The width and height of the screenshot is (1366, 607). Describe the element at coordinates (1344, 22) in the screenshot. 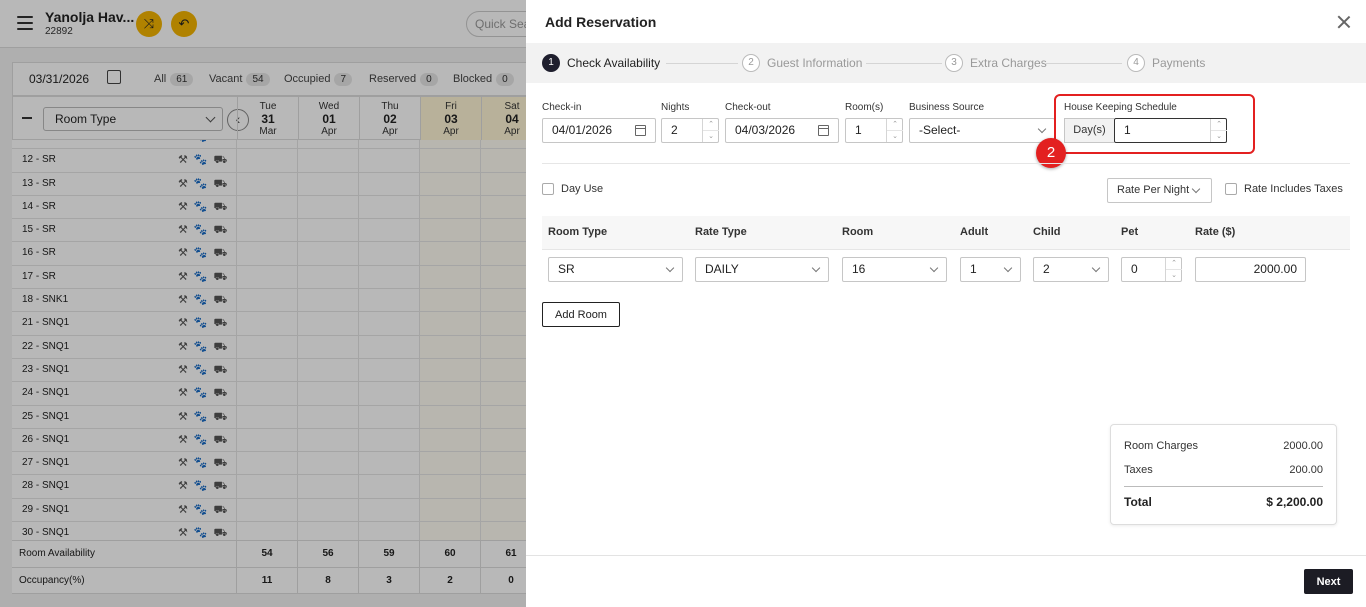

I see `close-icon` at that location.